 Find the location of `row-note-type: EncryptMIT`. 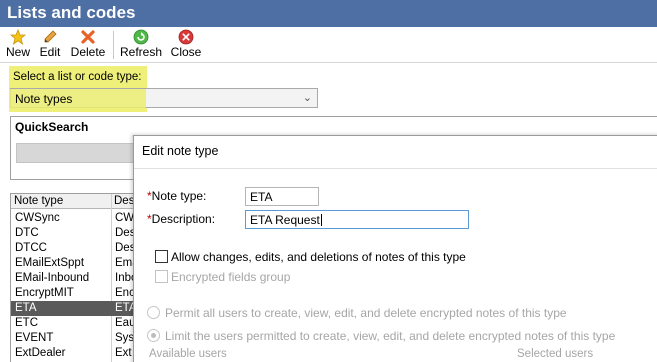

row-note-type: EncryptMIT is located at coordinates (44, 293).